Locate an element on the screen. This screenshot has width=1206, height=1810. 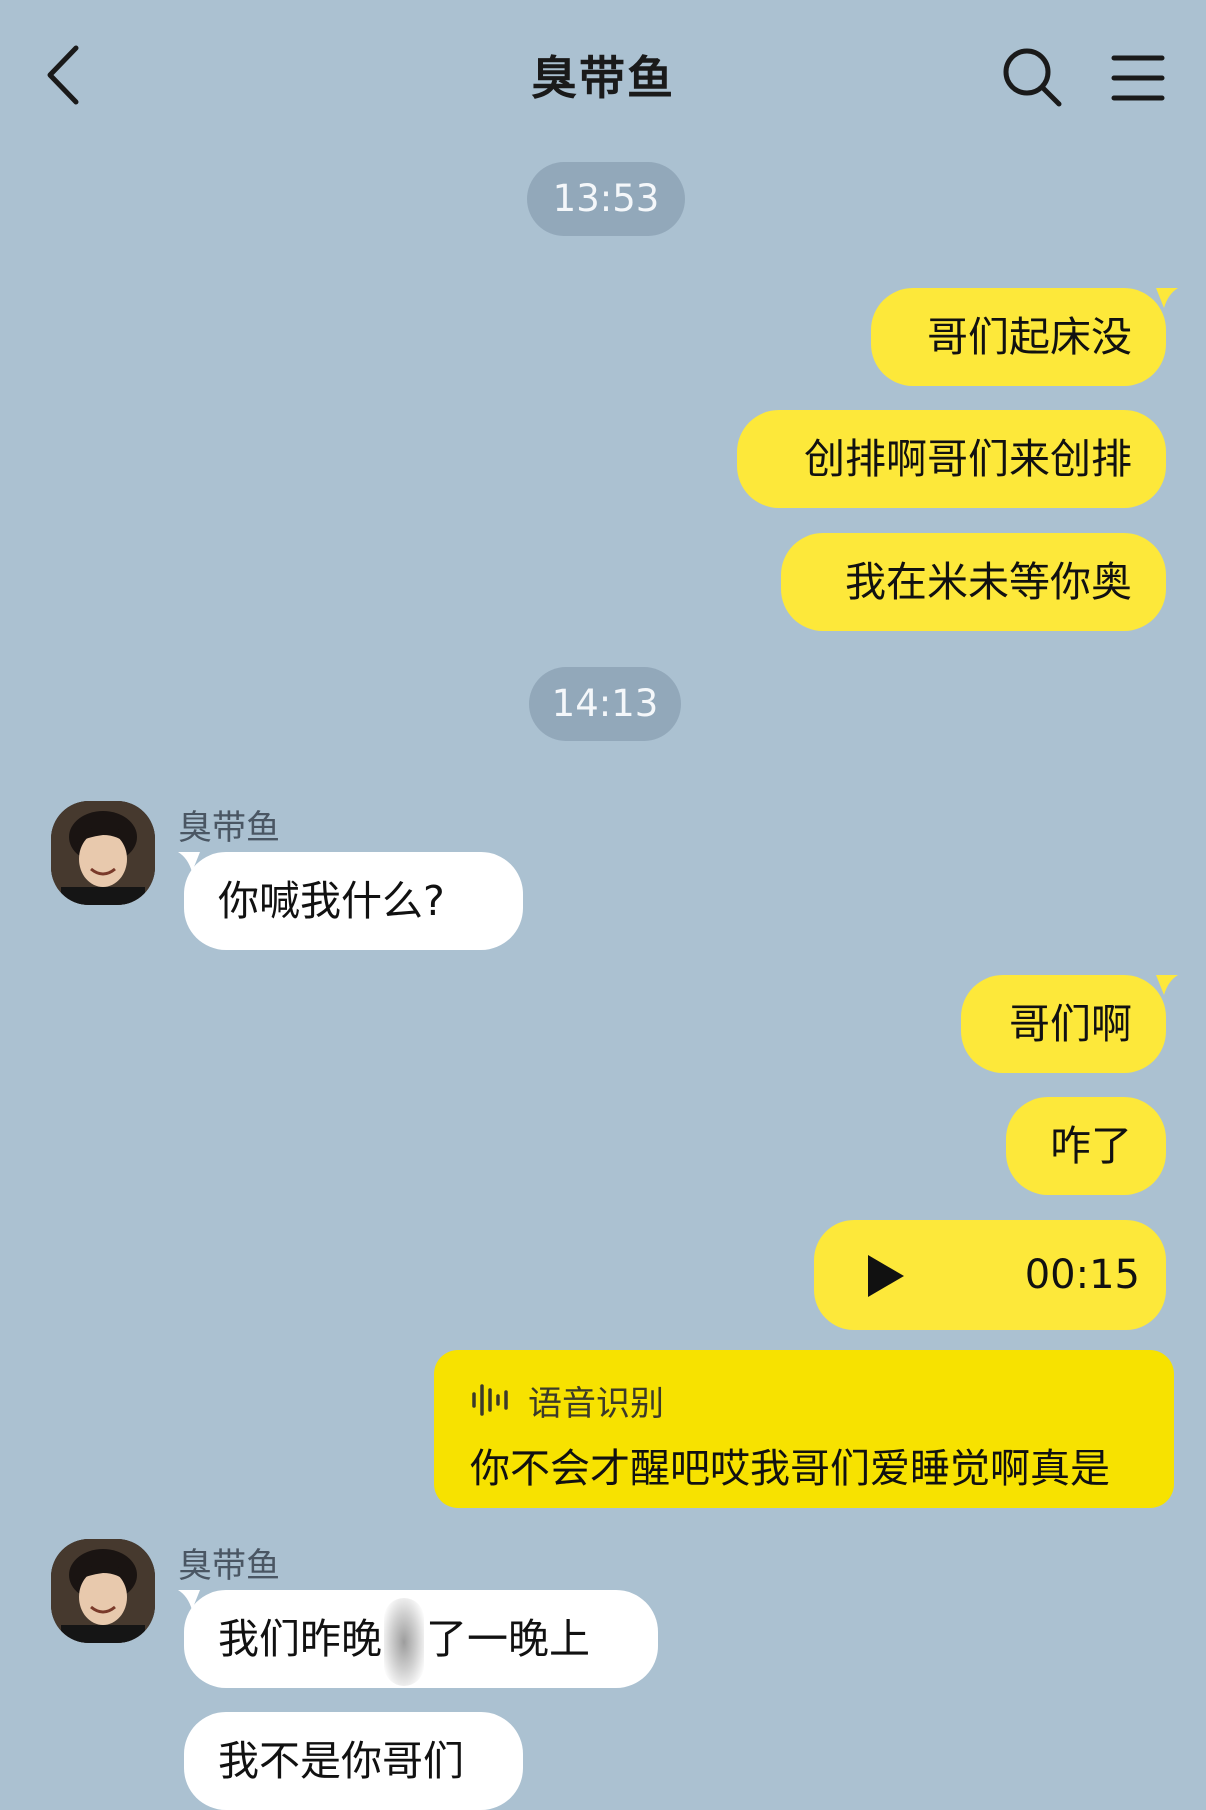
message-bubble-sent: 我在米未等你奥 is located at coordinates (973, 582).